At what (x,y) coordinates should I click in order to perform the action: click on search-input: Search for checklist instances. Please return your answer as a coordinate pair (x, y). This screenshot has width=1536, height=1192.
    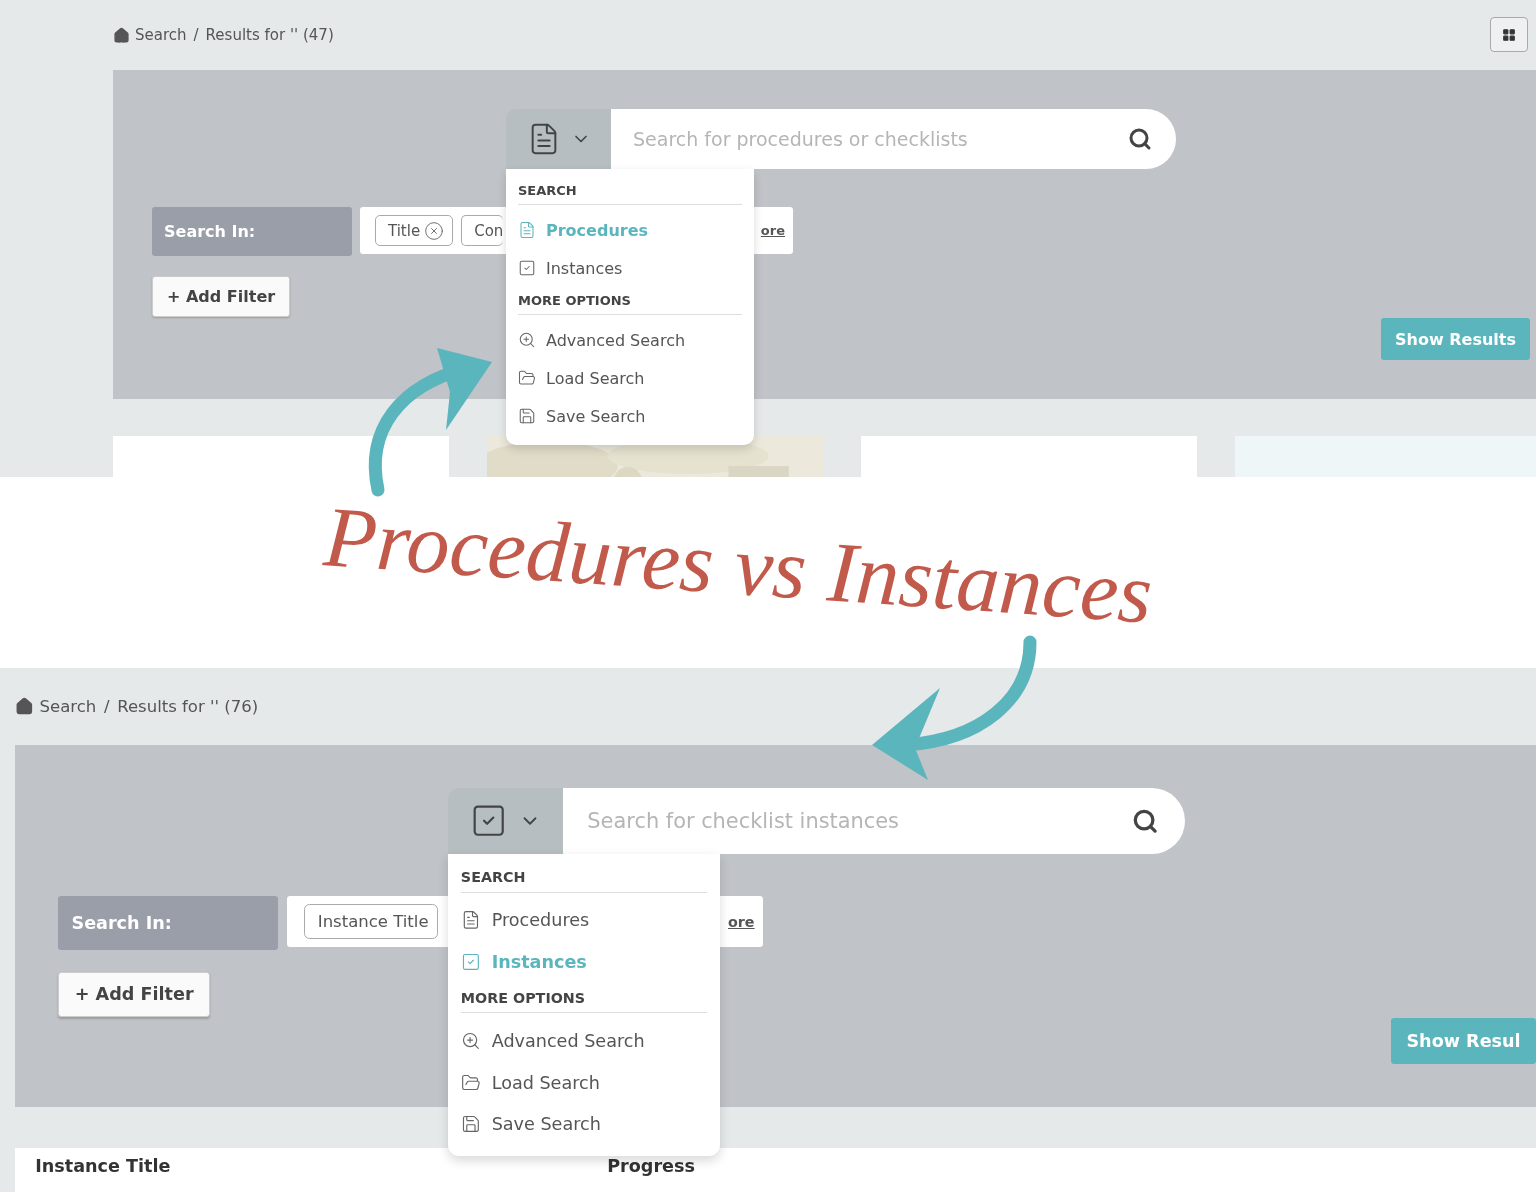
    Looking at the image, I should click on (858, 820).